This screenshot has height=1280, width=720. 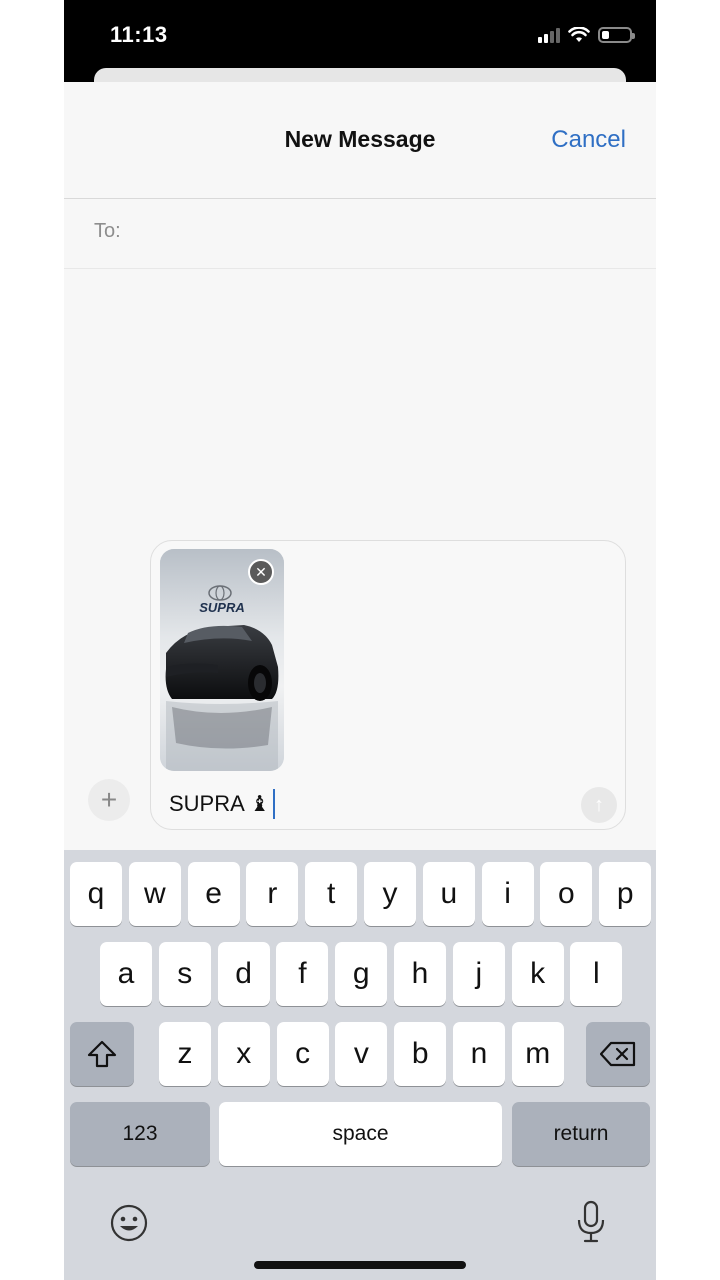 I want to click on send-button: ↑, so click(x=599, y=805).